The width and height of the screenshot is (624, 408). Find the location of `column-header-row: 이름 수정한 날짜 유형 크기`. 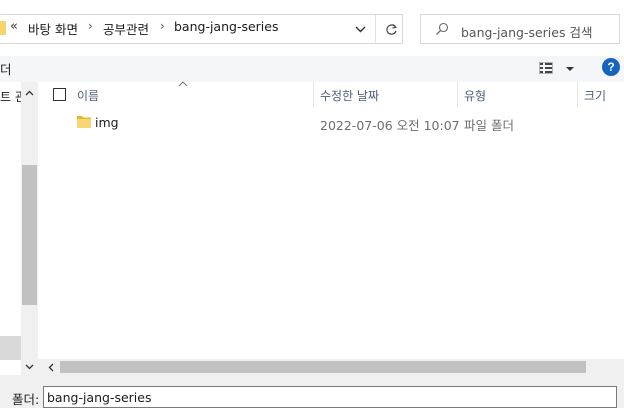

column-header-row: 이름 수정한 날짜 유형 크기 is located at coordinates (331, 94).